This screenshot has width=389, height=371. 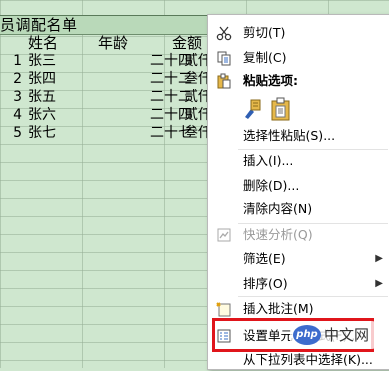 I want to click on menu-item-quick-analysis: 快速分析(Q), so click(x=298, y=235).